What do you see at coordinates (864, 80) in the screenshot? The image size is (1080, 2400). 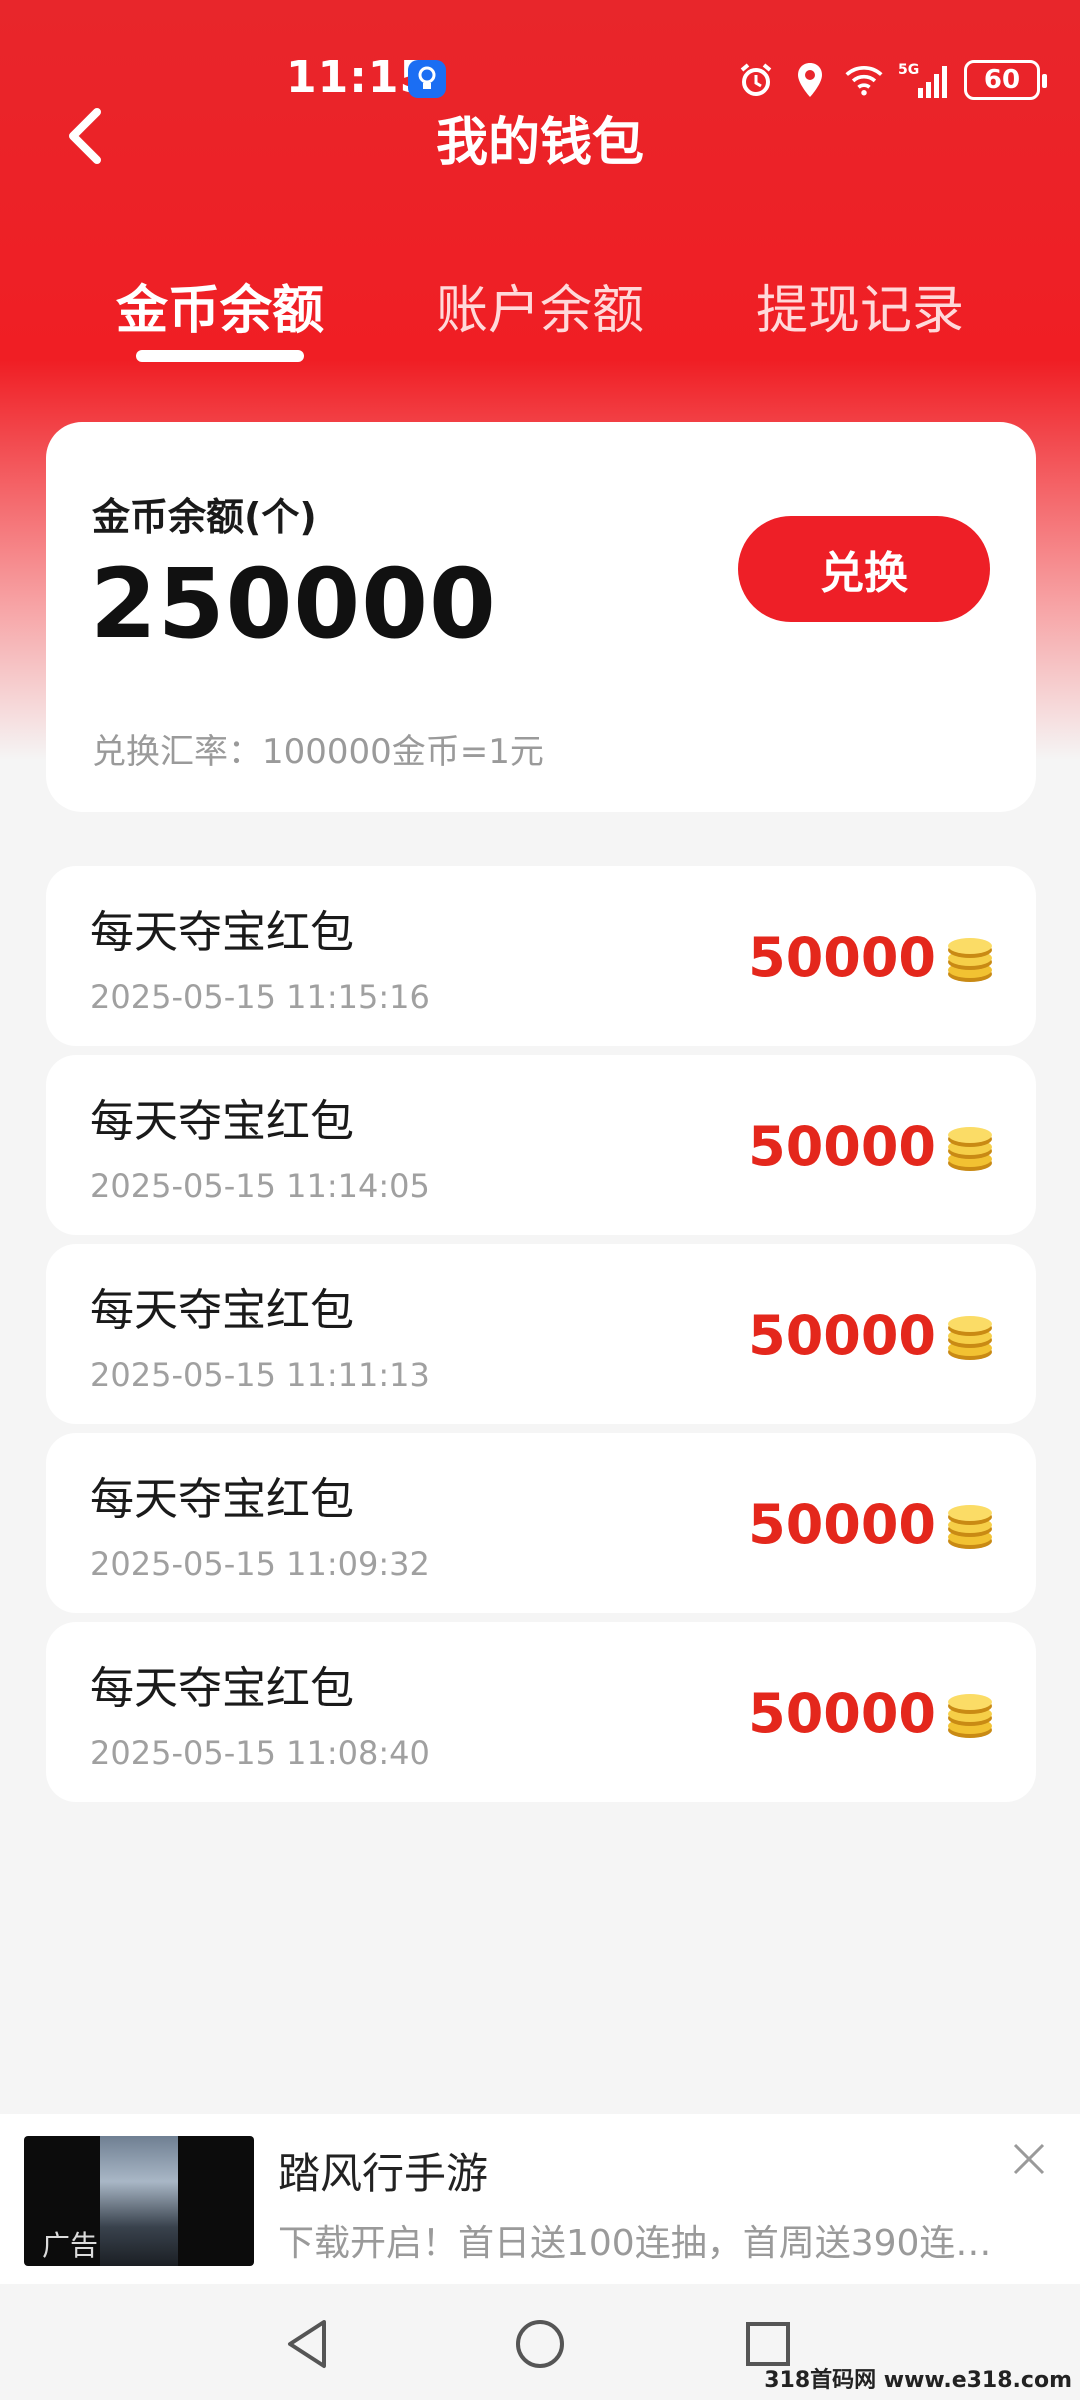 I see `wifi-icon` at bounding box center [864, 80].